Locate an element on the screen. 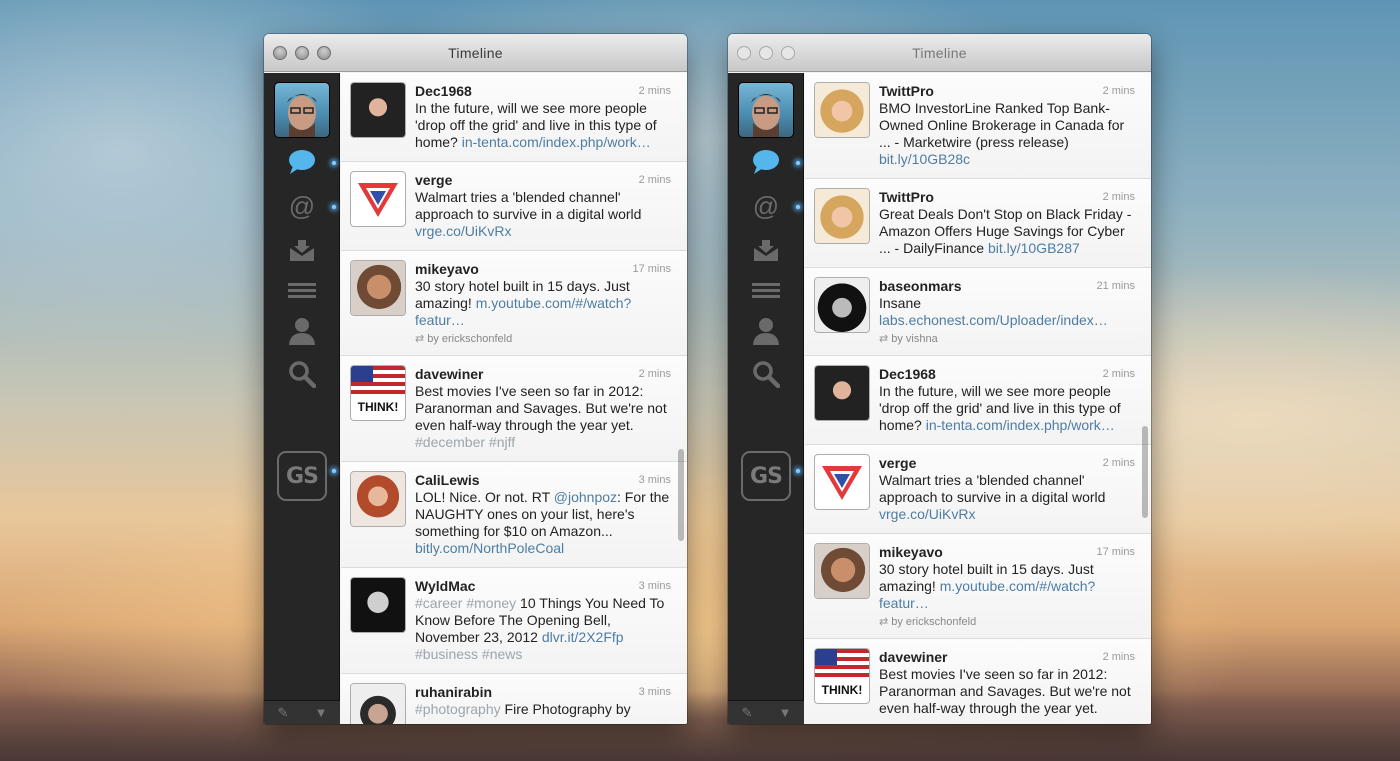 This screenshot has width=1400, height=761. tweet-time: 21 mins is located at coordinates (1115, 286).